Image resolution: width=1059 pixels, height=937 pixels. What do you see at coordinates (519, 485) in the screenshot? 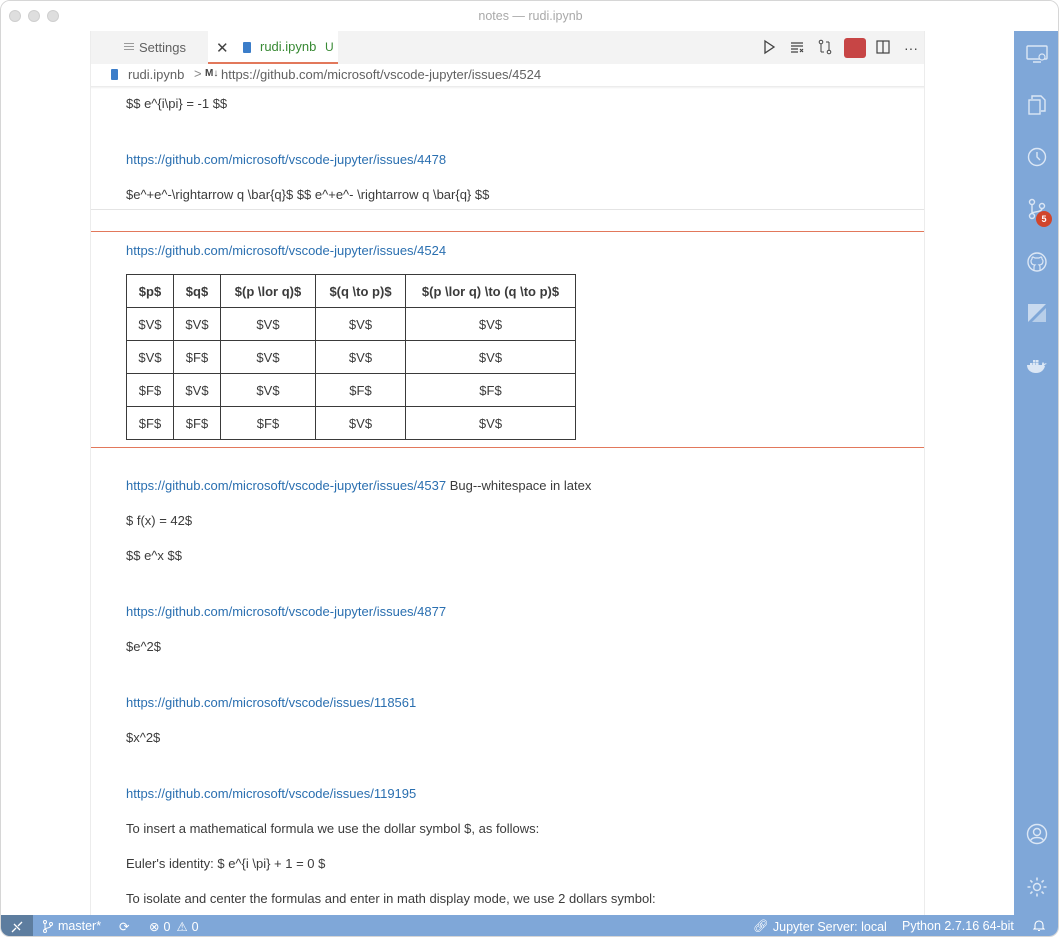
I see `cell3-link-suffix: Bug--whitespace in latex` at bounding box center [519, 485].